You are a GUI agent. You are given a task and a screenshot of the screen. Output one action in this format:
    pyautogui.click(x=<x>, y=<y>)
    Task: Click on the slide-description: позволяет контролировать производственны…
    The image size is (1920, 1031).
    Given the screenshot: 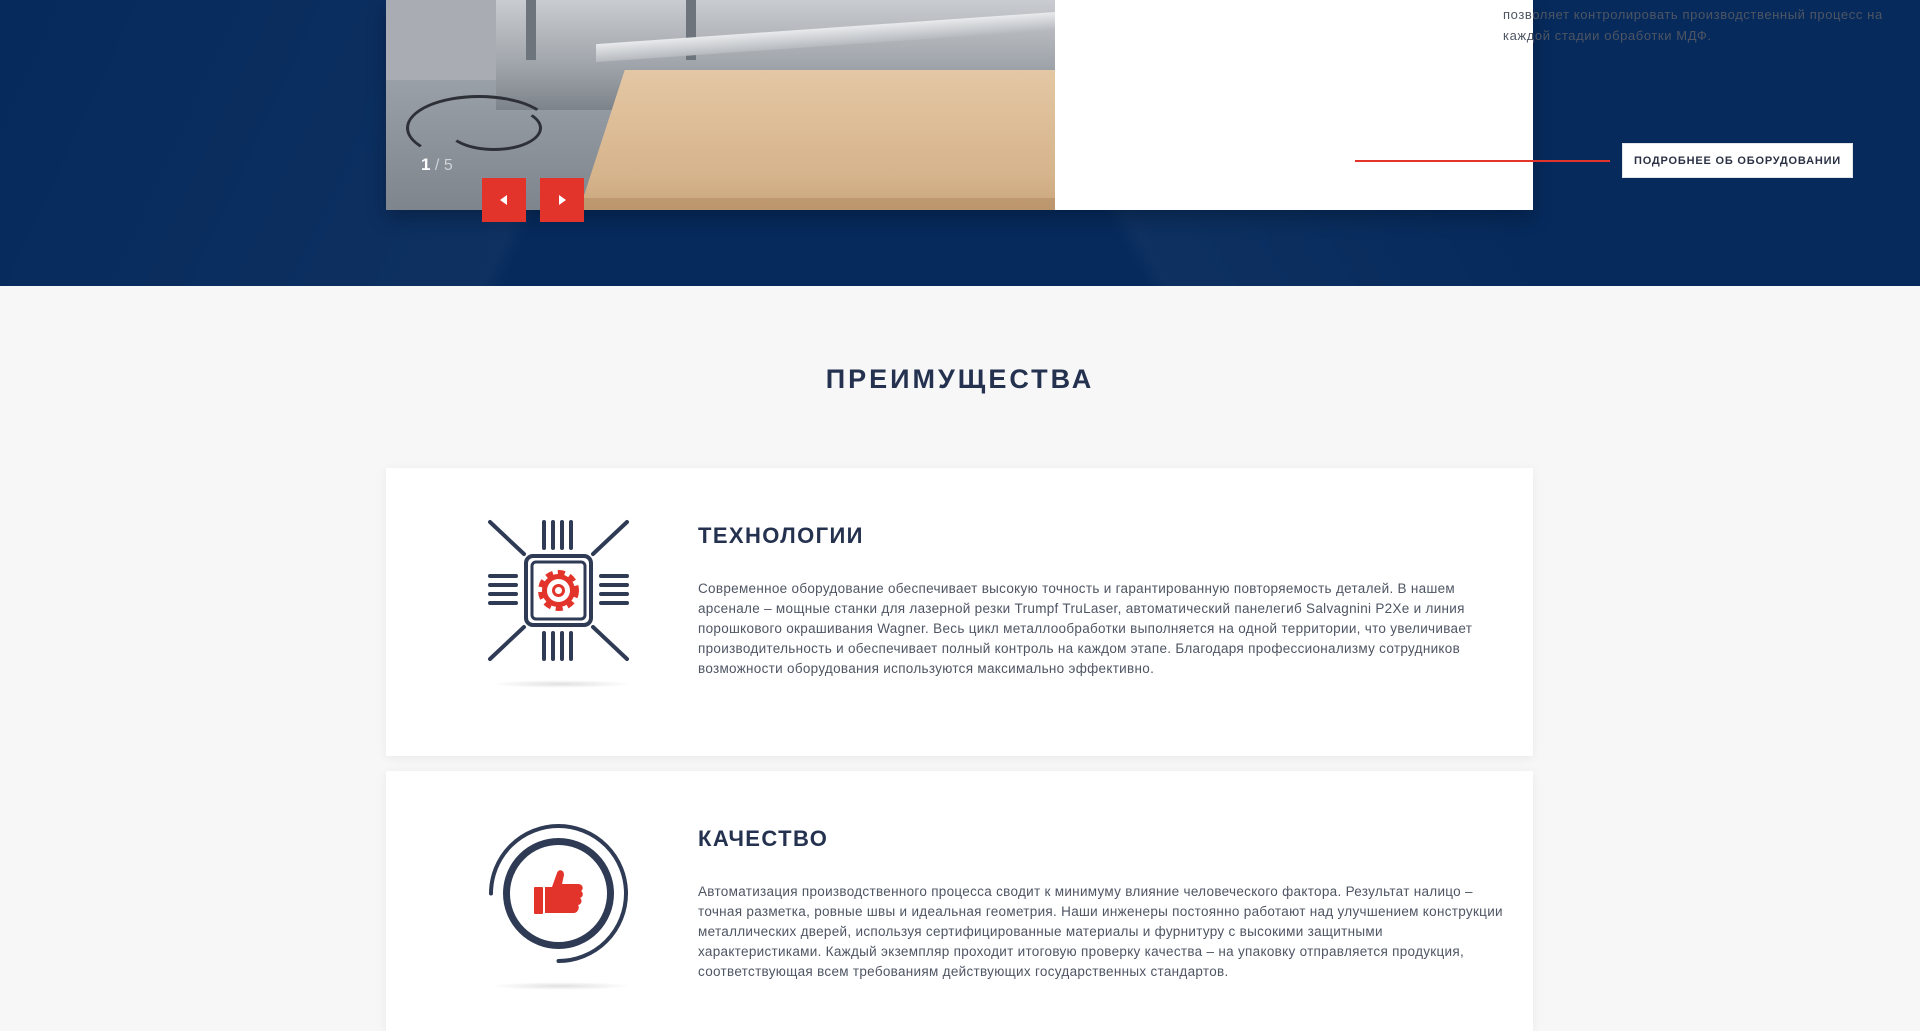 What is the action you would take?
    pyautogui.click(x=1693, y=25)
    